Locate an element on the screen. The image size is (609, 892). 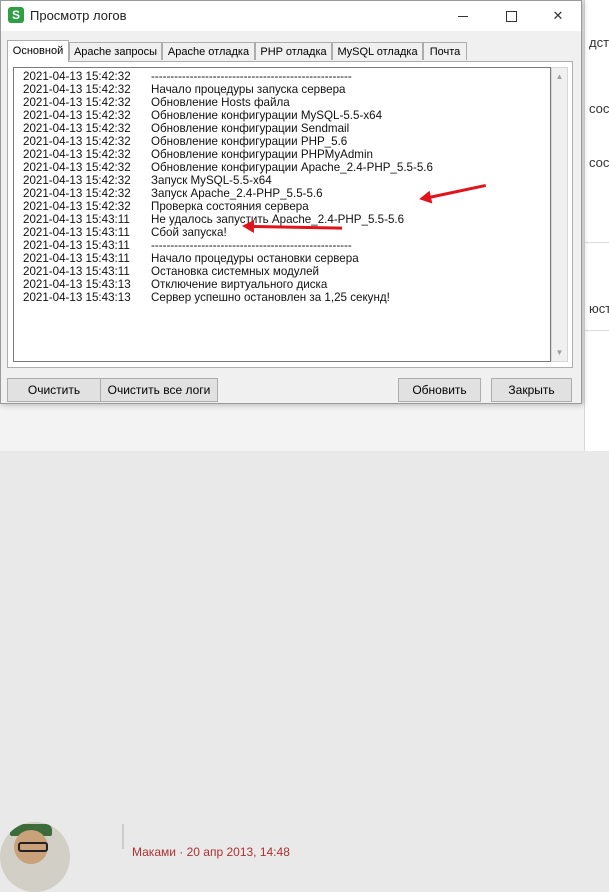
refresh-button: Обновить is located at coordinates (439, 390).